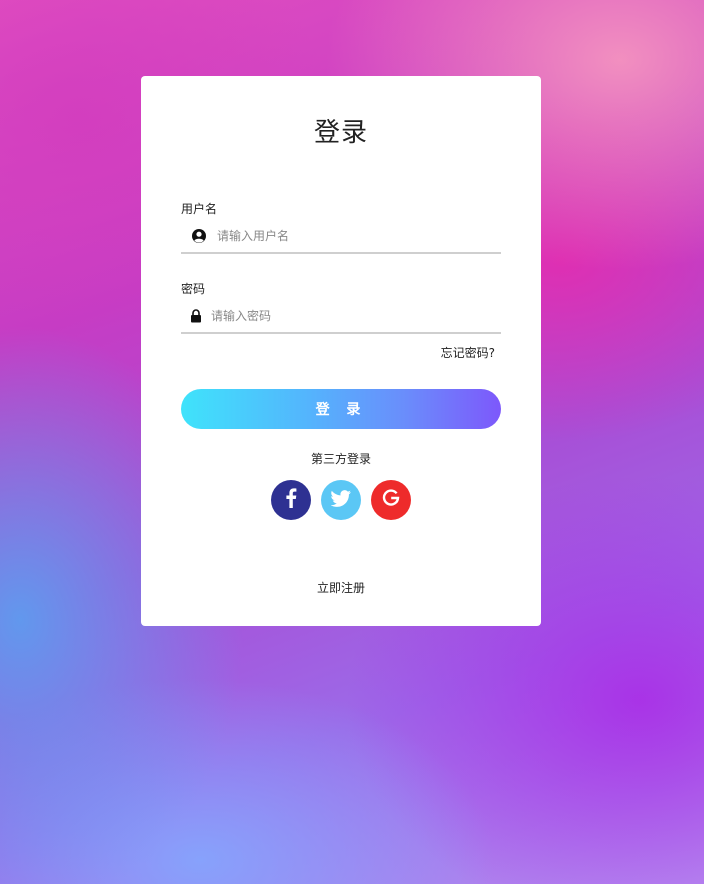 The width and height of the screenshot is (704, 884). Describe the element at coordinates (341, 409) in the screenshot. I see `login-button: 登 录` at that location.